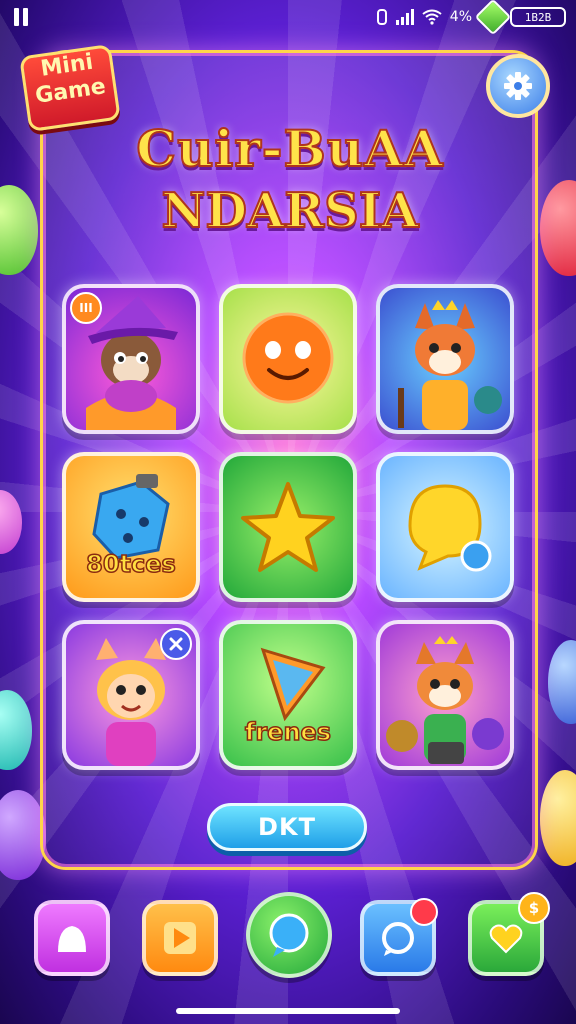  I want to click on play-icon, so click(180, 938).